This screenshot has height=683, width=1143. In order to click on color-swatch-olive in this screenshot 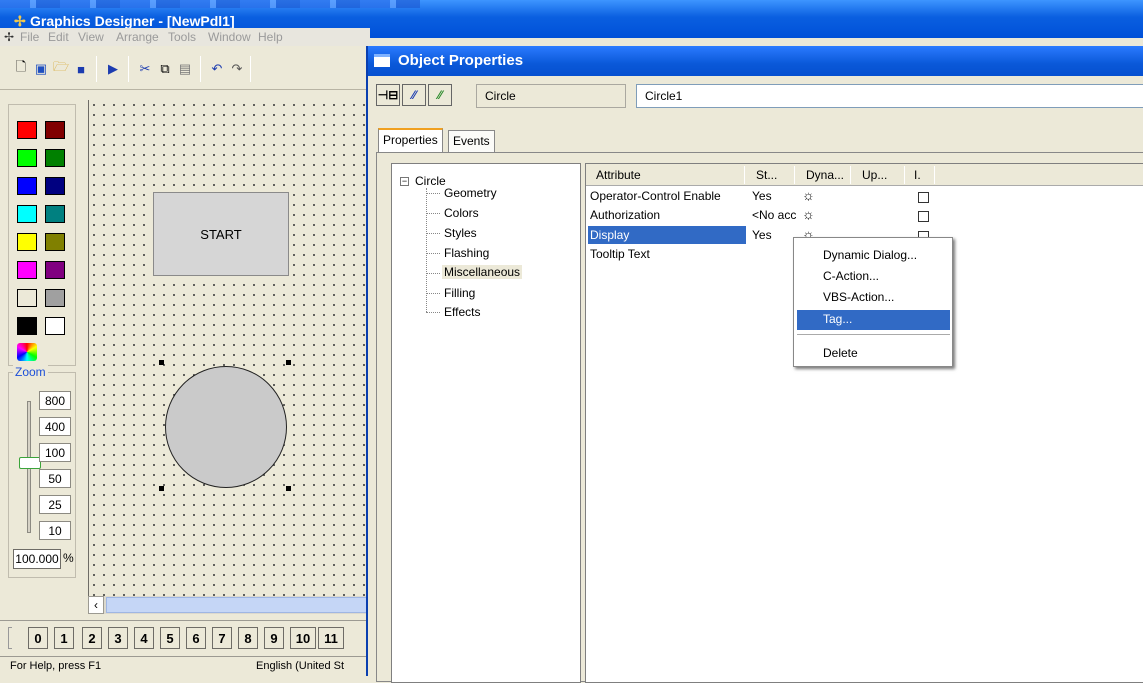, I will do `click(55, 242)`.